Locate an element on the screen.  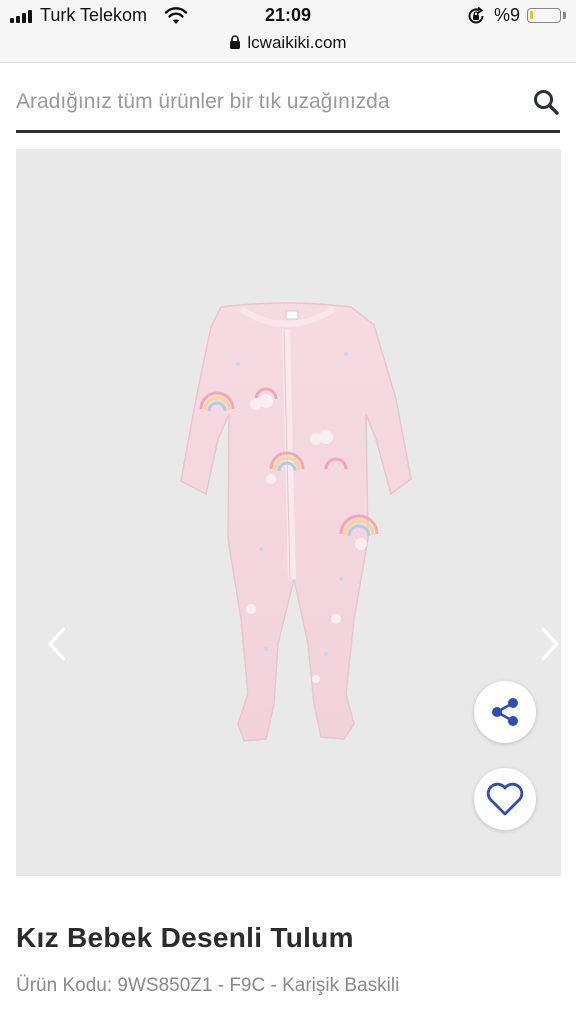
heart-icon is located at coordinates (505, 799).